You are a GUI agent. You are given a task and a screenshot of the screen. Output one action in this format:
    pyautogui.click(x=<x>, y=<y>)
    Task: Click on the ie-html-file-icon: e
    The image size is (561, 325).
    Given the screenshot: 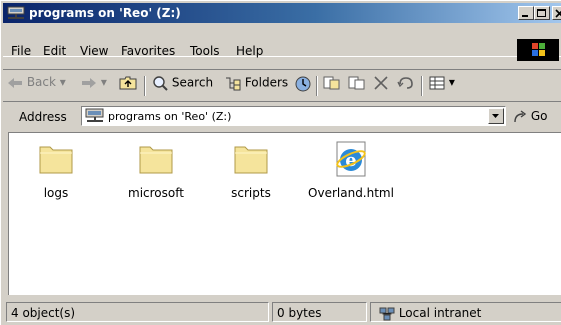 What is the action you would take?
    pyautogui.click(x=351, y=159)
    